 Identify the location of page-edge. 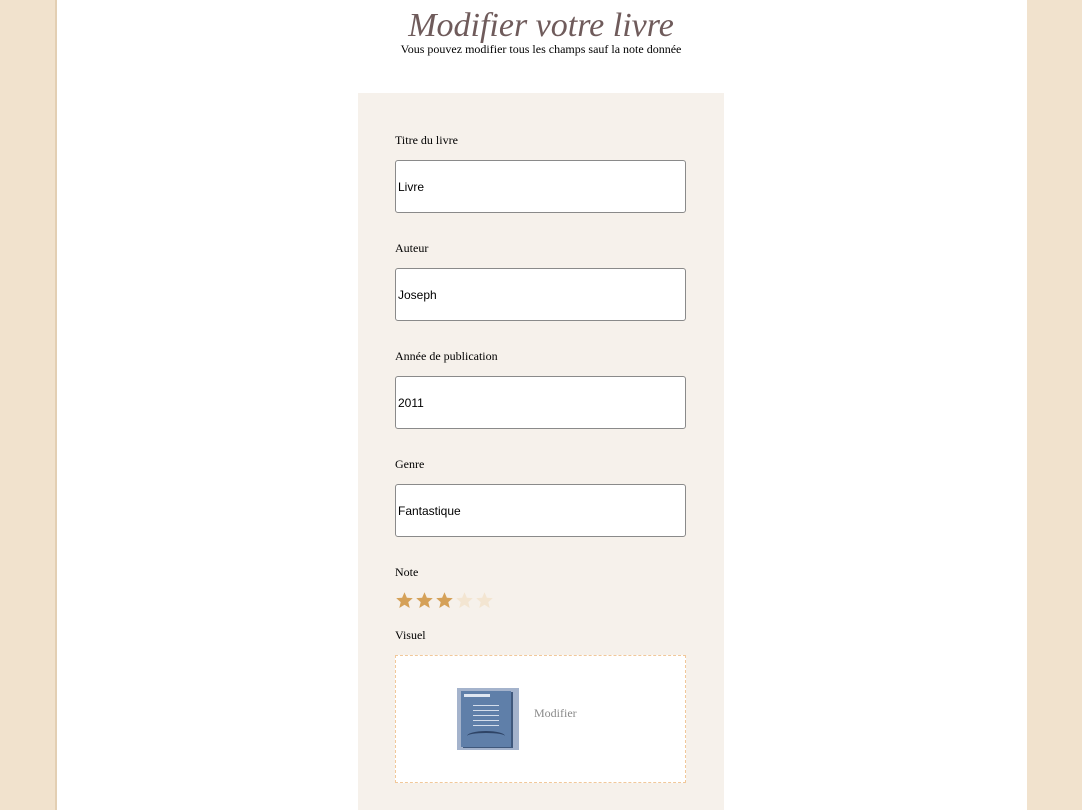
(56, 405).